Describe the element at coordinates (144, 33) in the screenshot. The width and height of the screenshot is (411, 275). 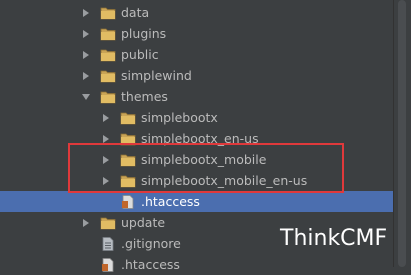
I see `tree-item-label: plugins` at that location.